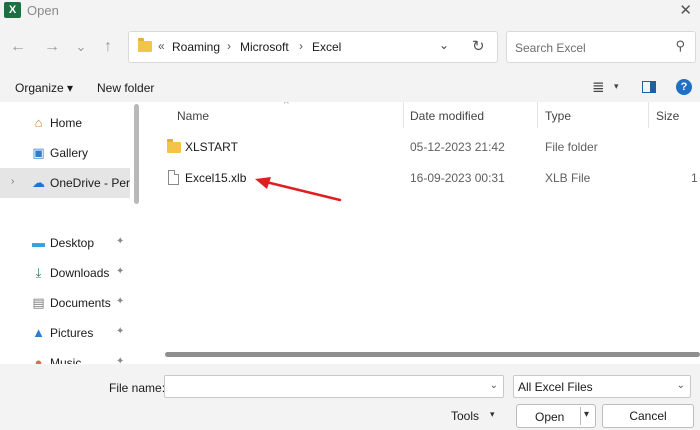 The image size is (700, 430). What do you see at coordinates (263, 183) in the screenshot?
I see `arrow-head` at bounding box center [263, 183].